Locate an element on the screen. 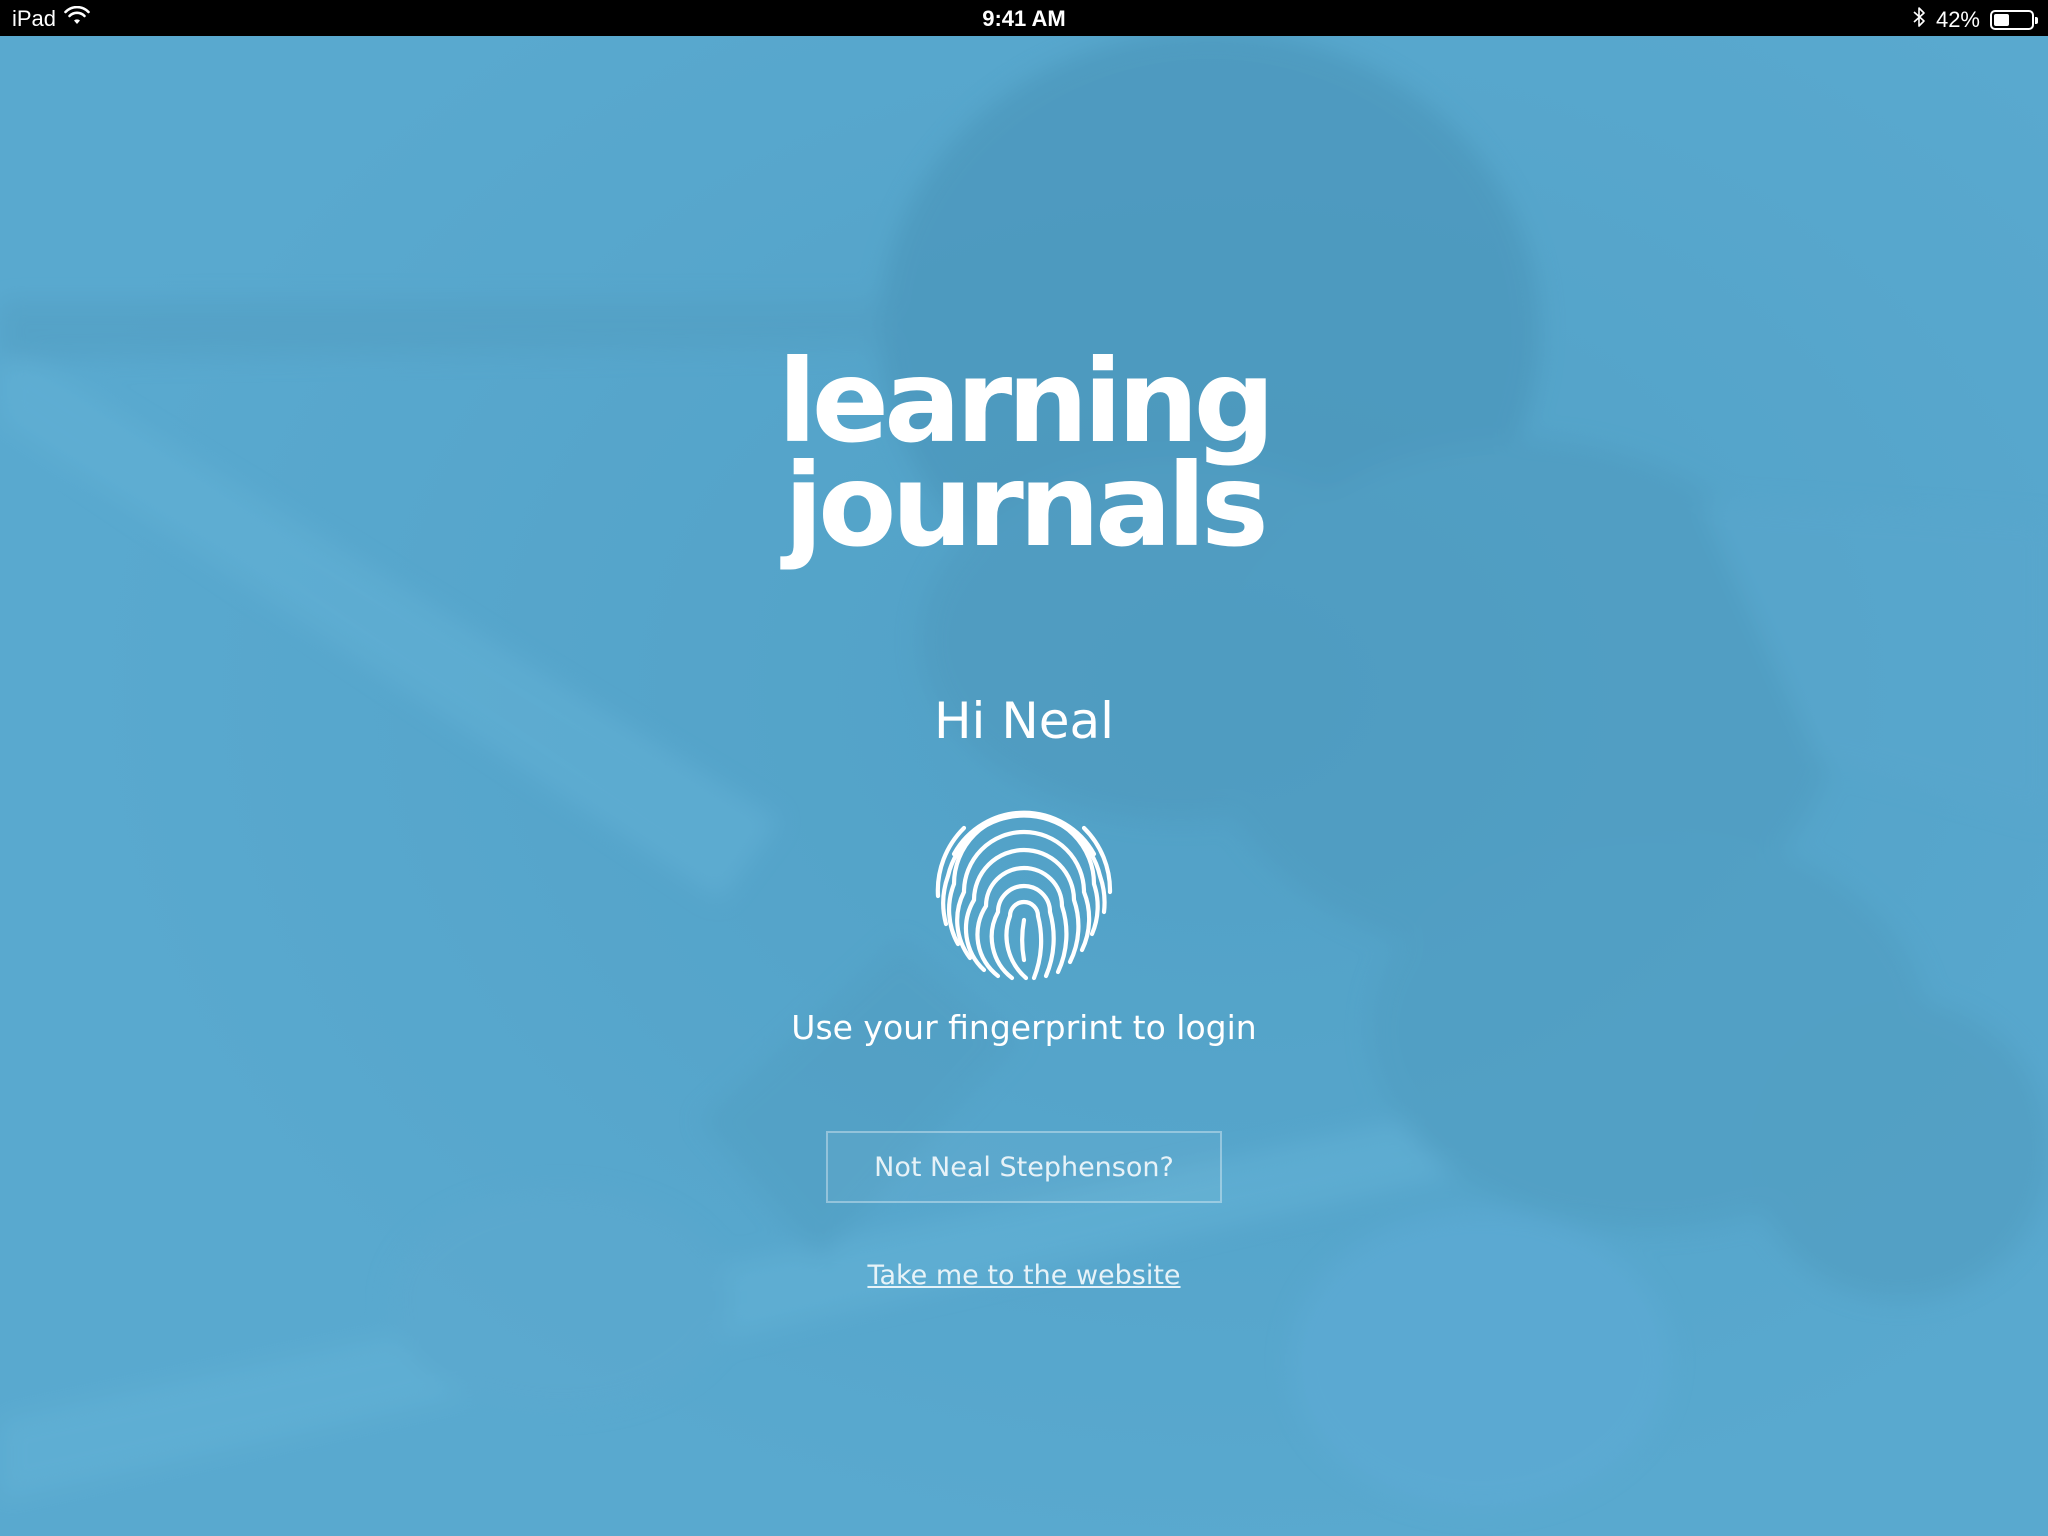 The width and height of the screenshot is (2048, 1536). not-user-button: Not Neal Stephenson? is located at coordinates (1024, 1167).